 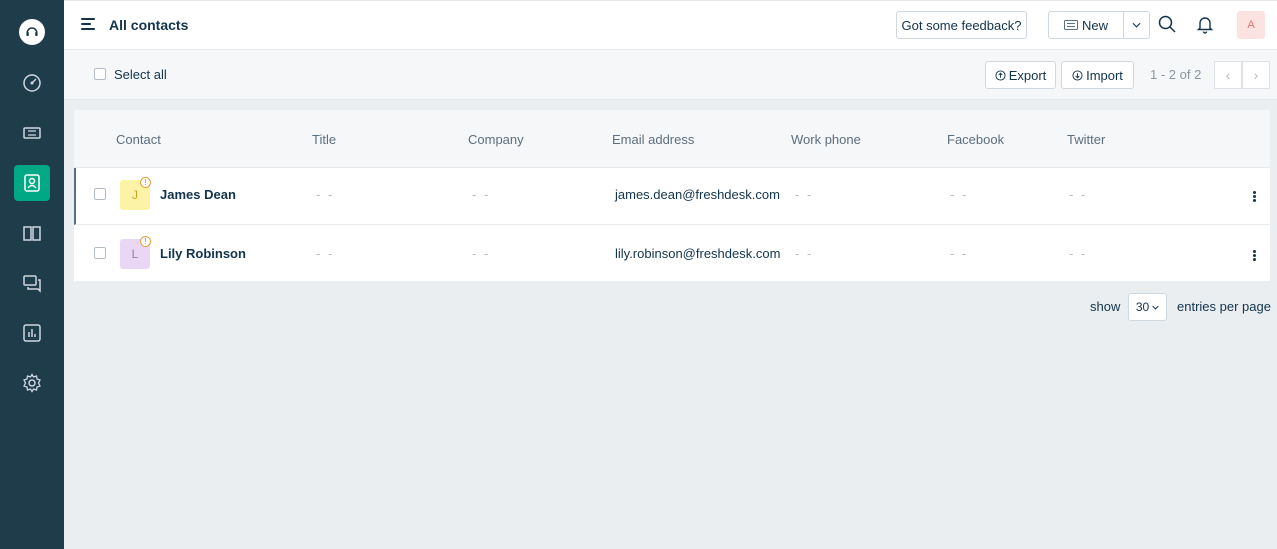 I want to click on menu-toggle-icon, so click(x=88, y=25).